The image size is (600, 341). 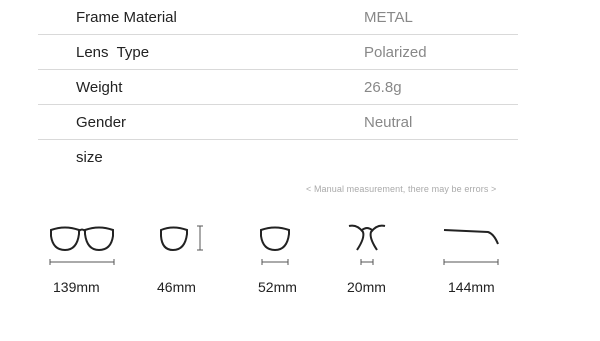 I want to click on spec-value: Neutral, so click(x=388, y=122).